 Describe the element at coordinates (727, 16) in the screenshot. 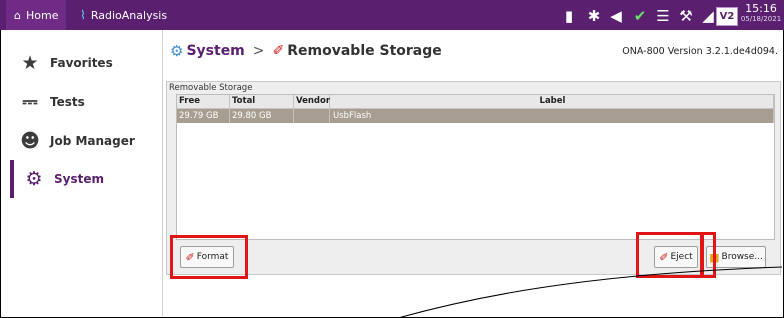

I see `v2-badge: V2` at that location.